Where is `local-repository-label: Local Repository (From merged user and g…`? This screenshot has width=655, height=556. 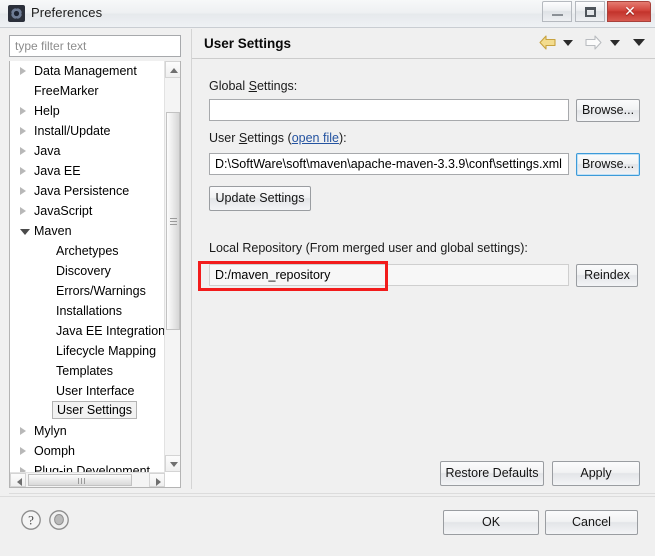
local-repository-label: Local Repository (From merged user and g… is located at coordinates (368, 248).